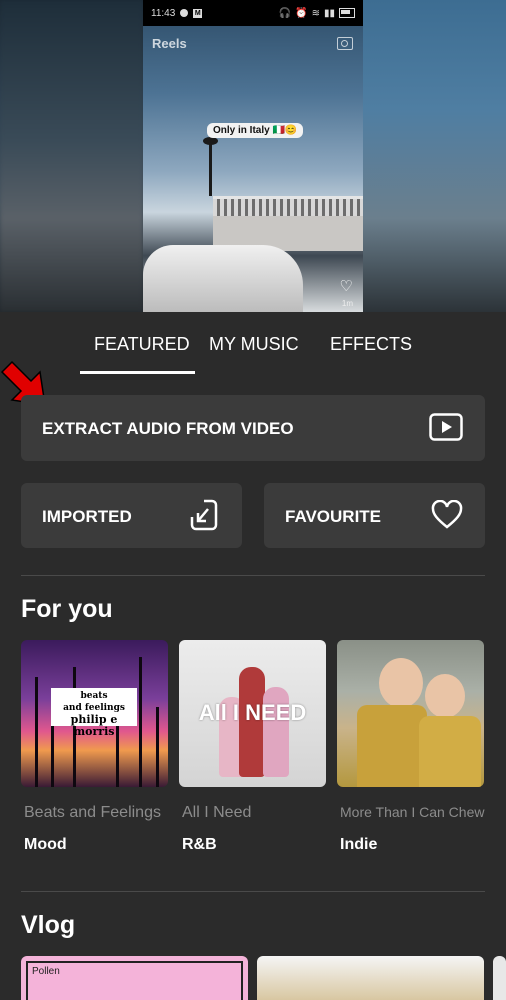 The height and width of the screenshot is (1000, 506). I want to click on more-than-i-can-chew-cover, so click(410, 713).